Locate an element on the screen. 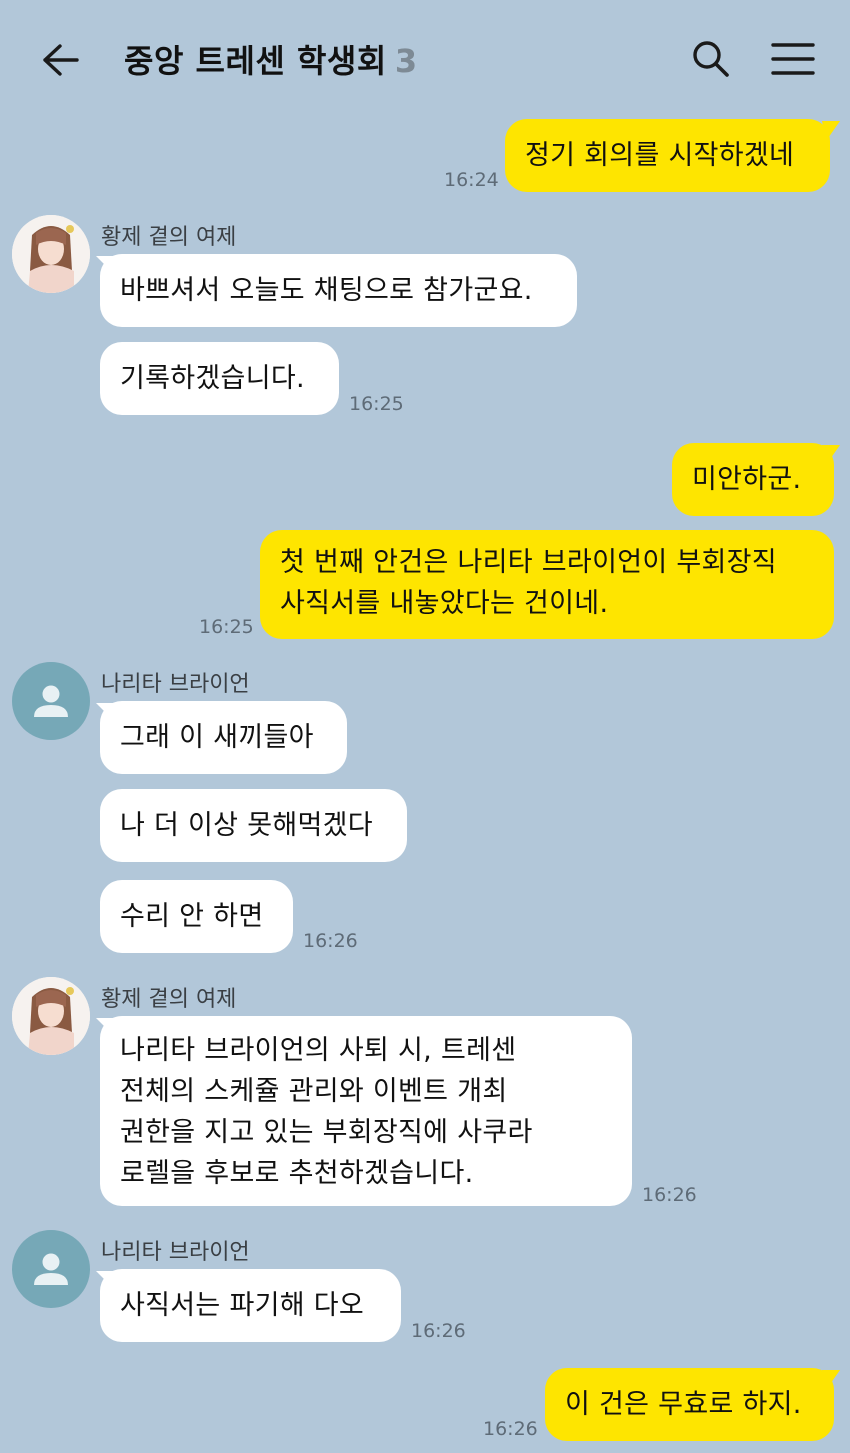 The height and width of the screenshot is (1453, 850). message-text-line: 권한을 지고 있는 부회장직에 사쿠라 is located at coordinates (326, 1132).